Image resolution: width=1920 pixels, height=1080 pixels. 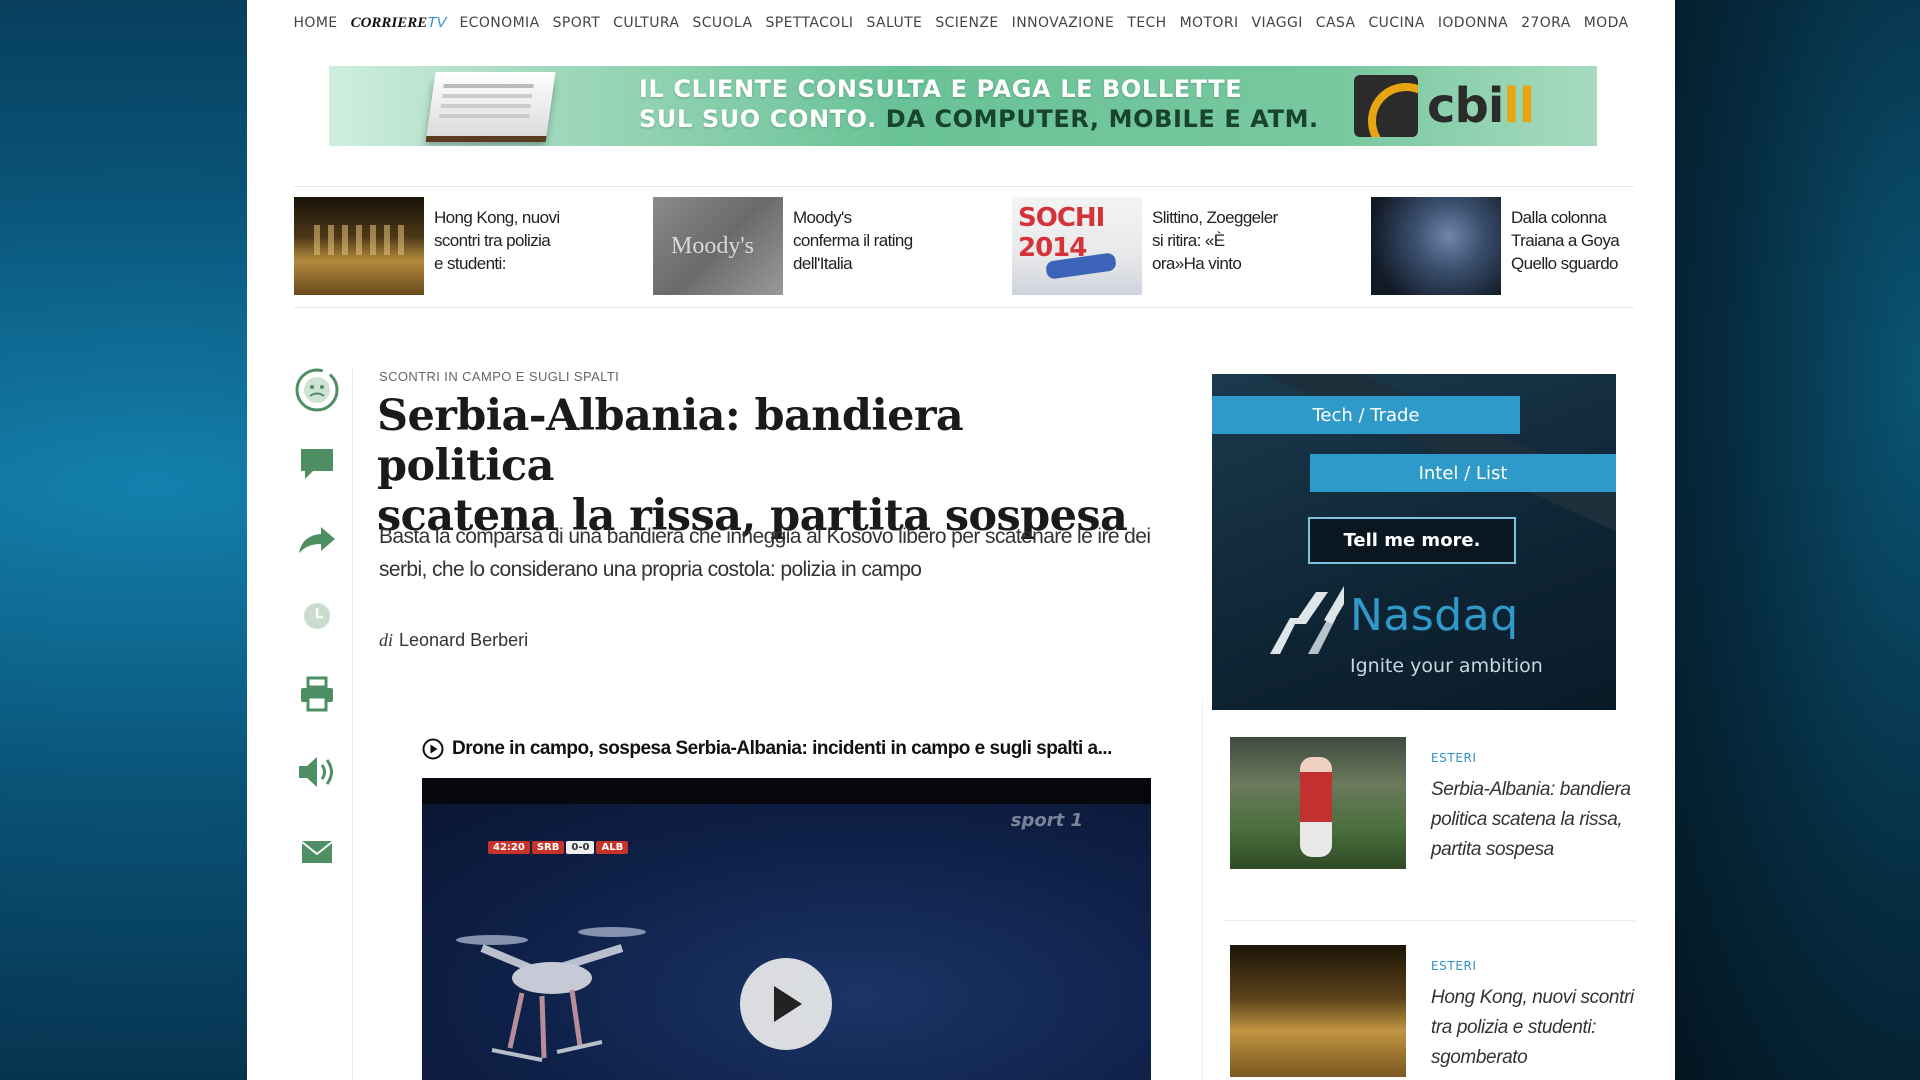 I want to click on share-sidebar, so click(x=322, y=724).